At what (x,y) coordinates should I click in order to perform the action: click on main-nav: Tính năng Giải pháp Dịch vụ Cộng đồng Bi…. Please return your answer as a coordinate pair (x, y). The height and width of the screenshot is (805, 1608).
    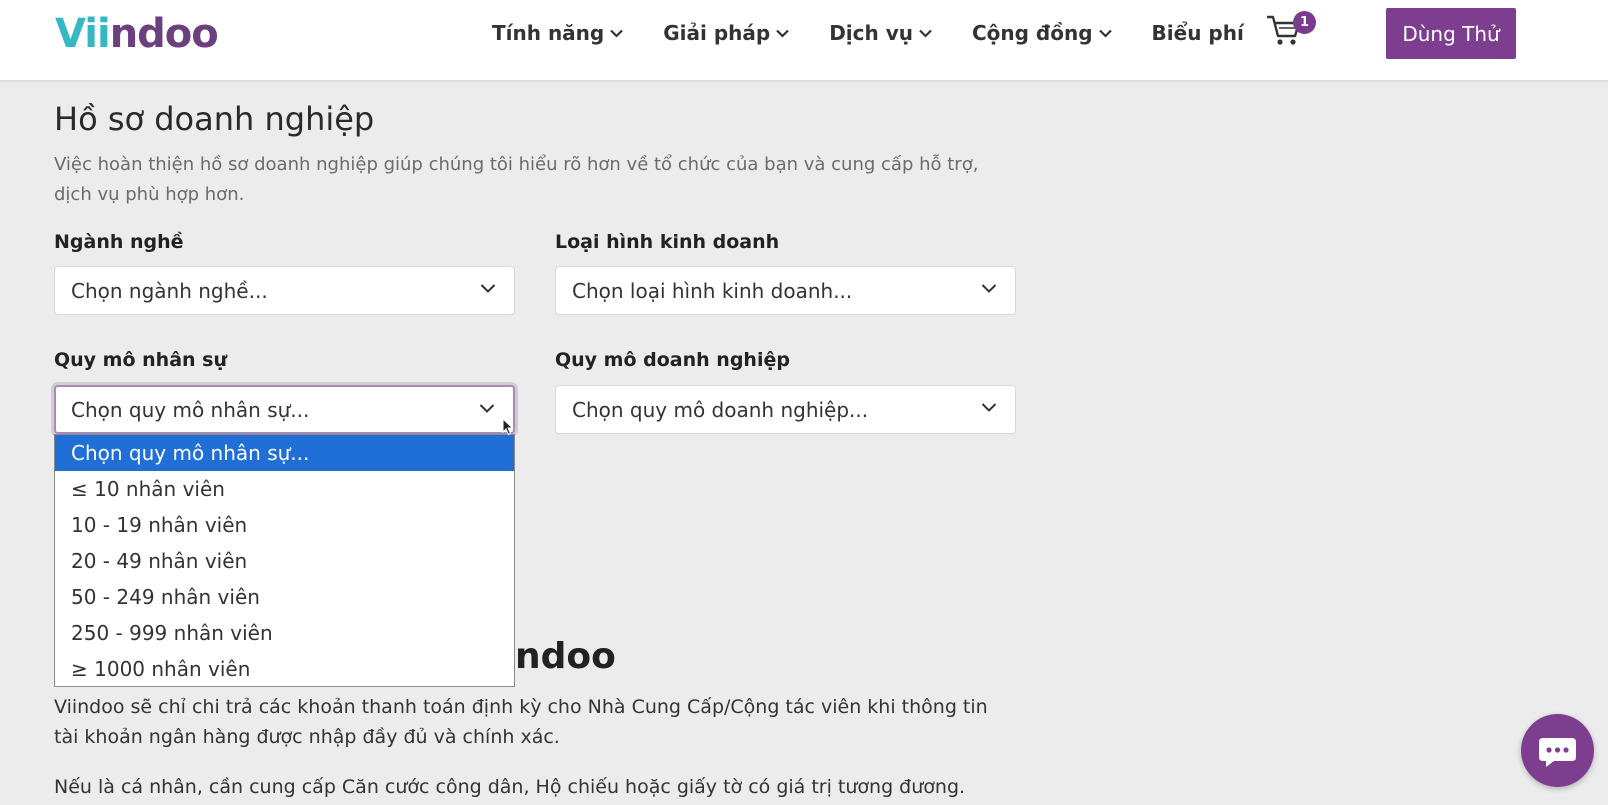
    Looking at the image, I should click on (888, 33).